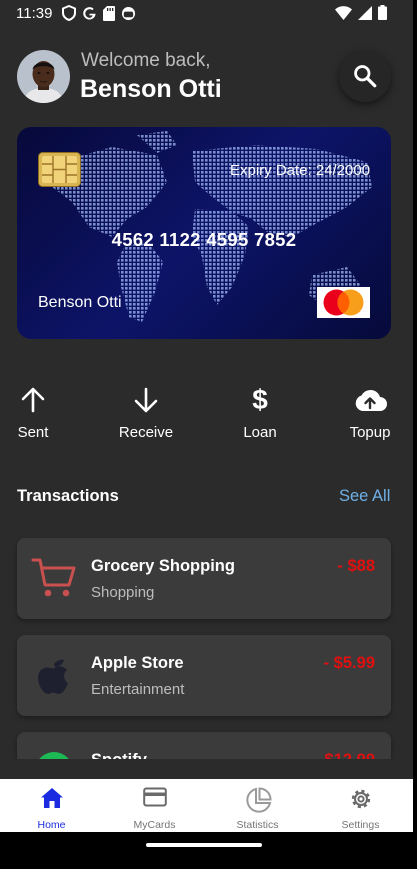 This screenshot has height=869, width=417. I want to click on card-holder-name: Benson Otti, so click(80, 302).